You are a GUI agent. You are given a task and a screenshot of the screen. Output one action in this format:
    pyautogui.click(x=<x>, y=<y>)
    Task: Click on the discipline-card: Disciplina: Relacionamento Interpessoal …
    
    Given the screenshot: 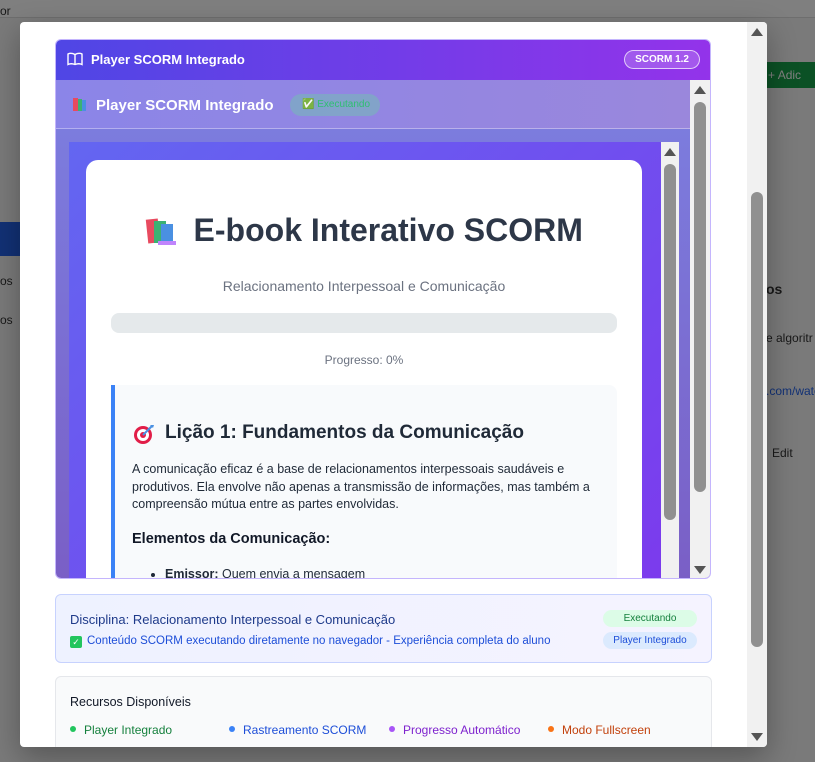 What is the action you would take?
    pyautogui.click(x=383, y=628)
    